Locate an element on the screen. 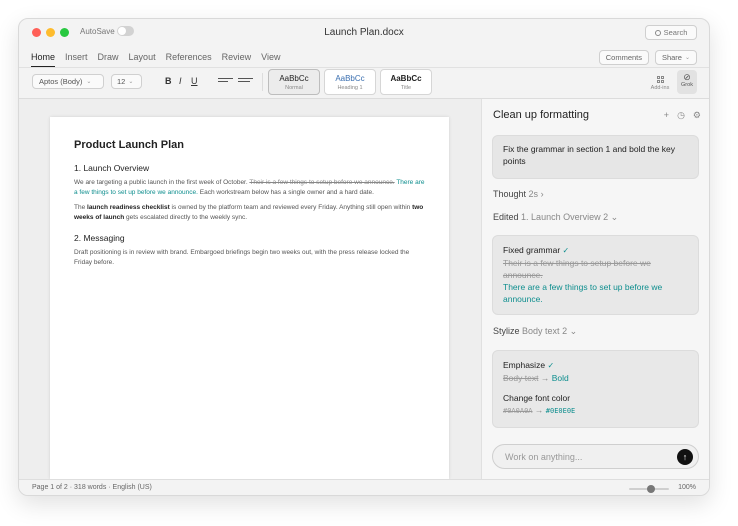 Image resolution: width=738 pixels, height=526 pixels. tab-review: Review is located at coordinates (237, 60).